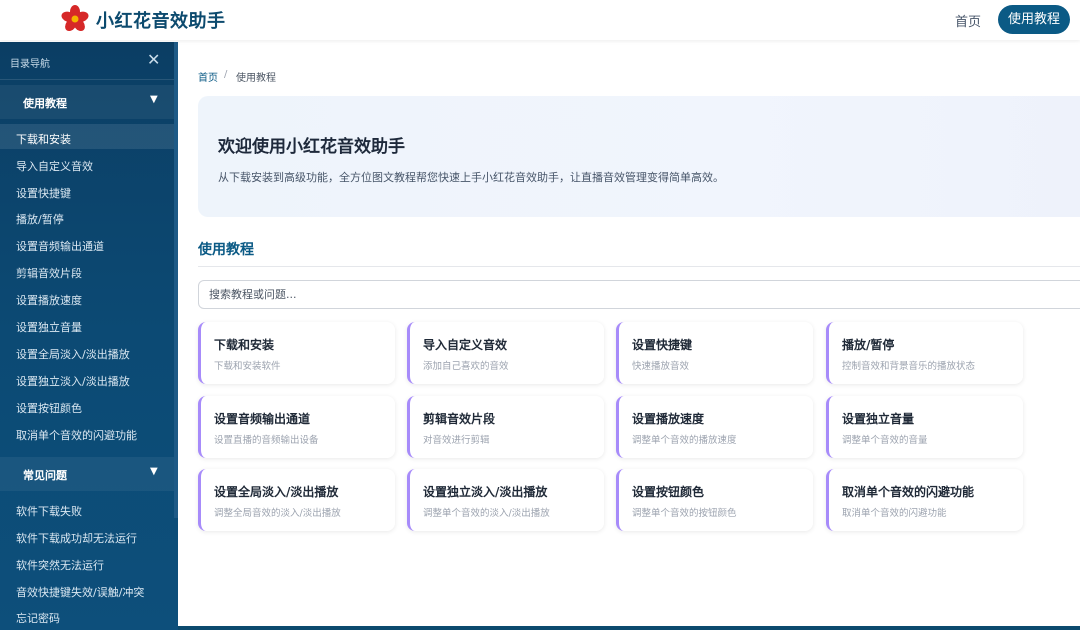 This screenshot has height=630, width=1080. What do you see at coordinates (161, 20) in the screenshot?
I see `brand-name: 小红花音效助手` at bounding box center [161, 20].